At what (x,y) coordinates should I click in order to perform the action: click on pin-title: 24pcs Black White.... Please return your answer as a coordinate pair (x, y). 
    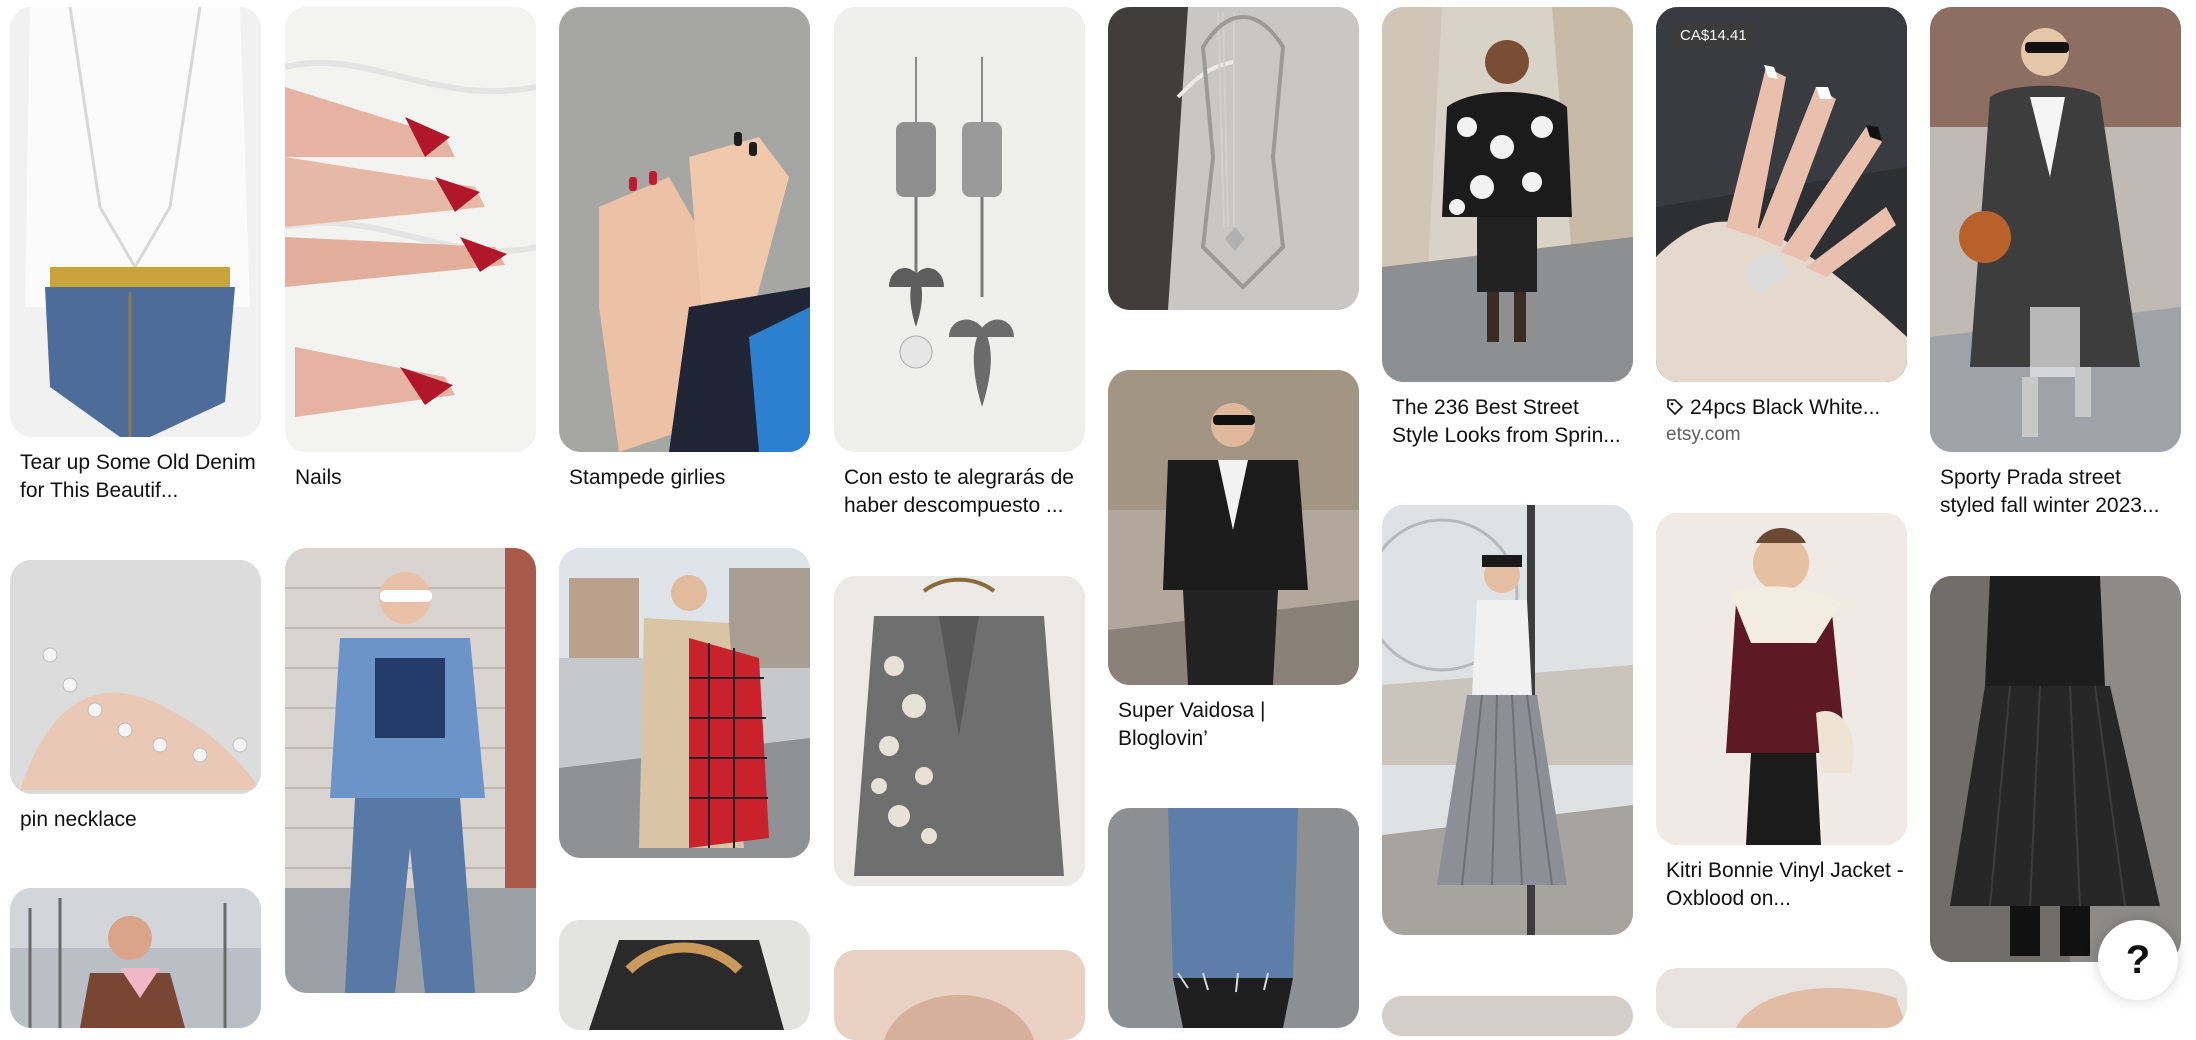
    Looking at the image, I should click on (1785, 408).